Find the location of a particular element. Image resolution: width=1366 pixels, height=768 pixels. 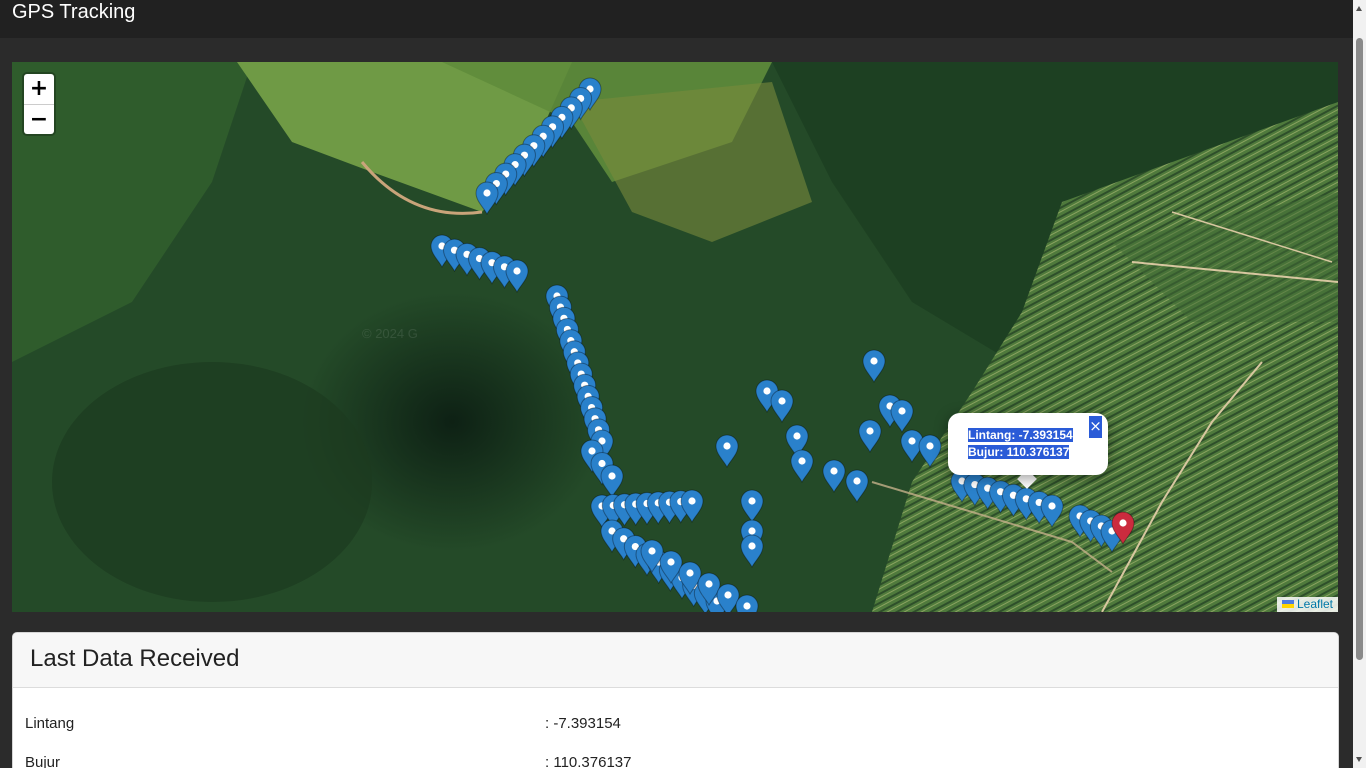

map-marker-icon is located at coordinates (747, 603).